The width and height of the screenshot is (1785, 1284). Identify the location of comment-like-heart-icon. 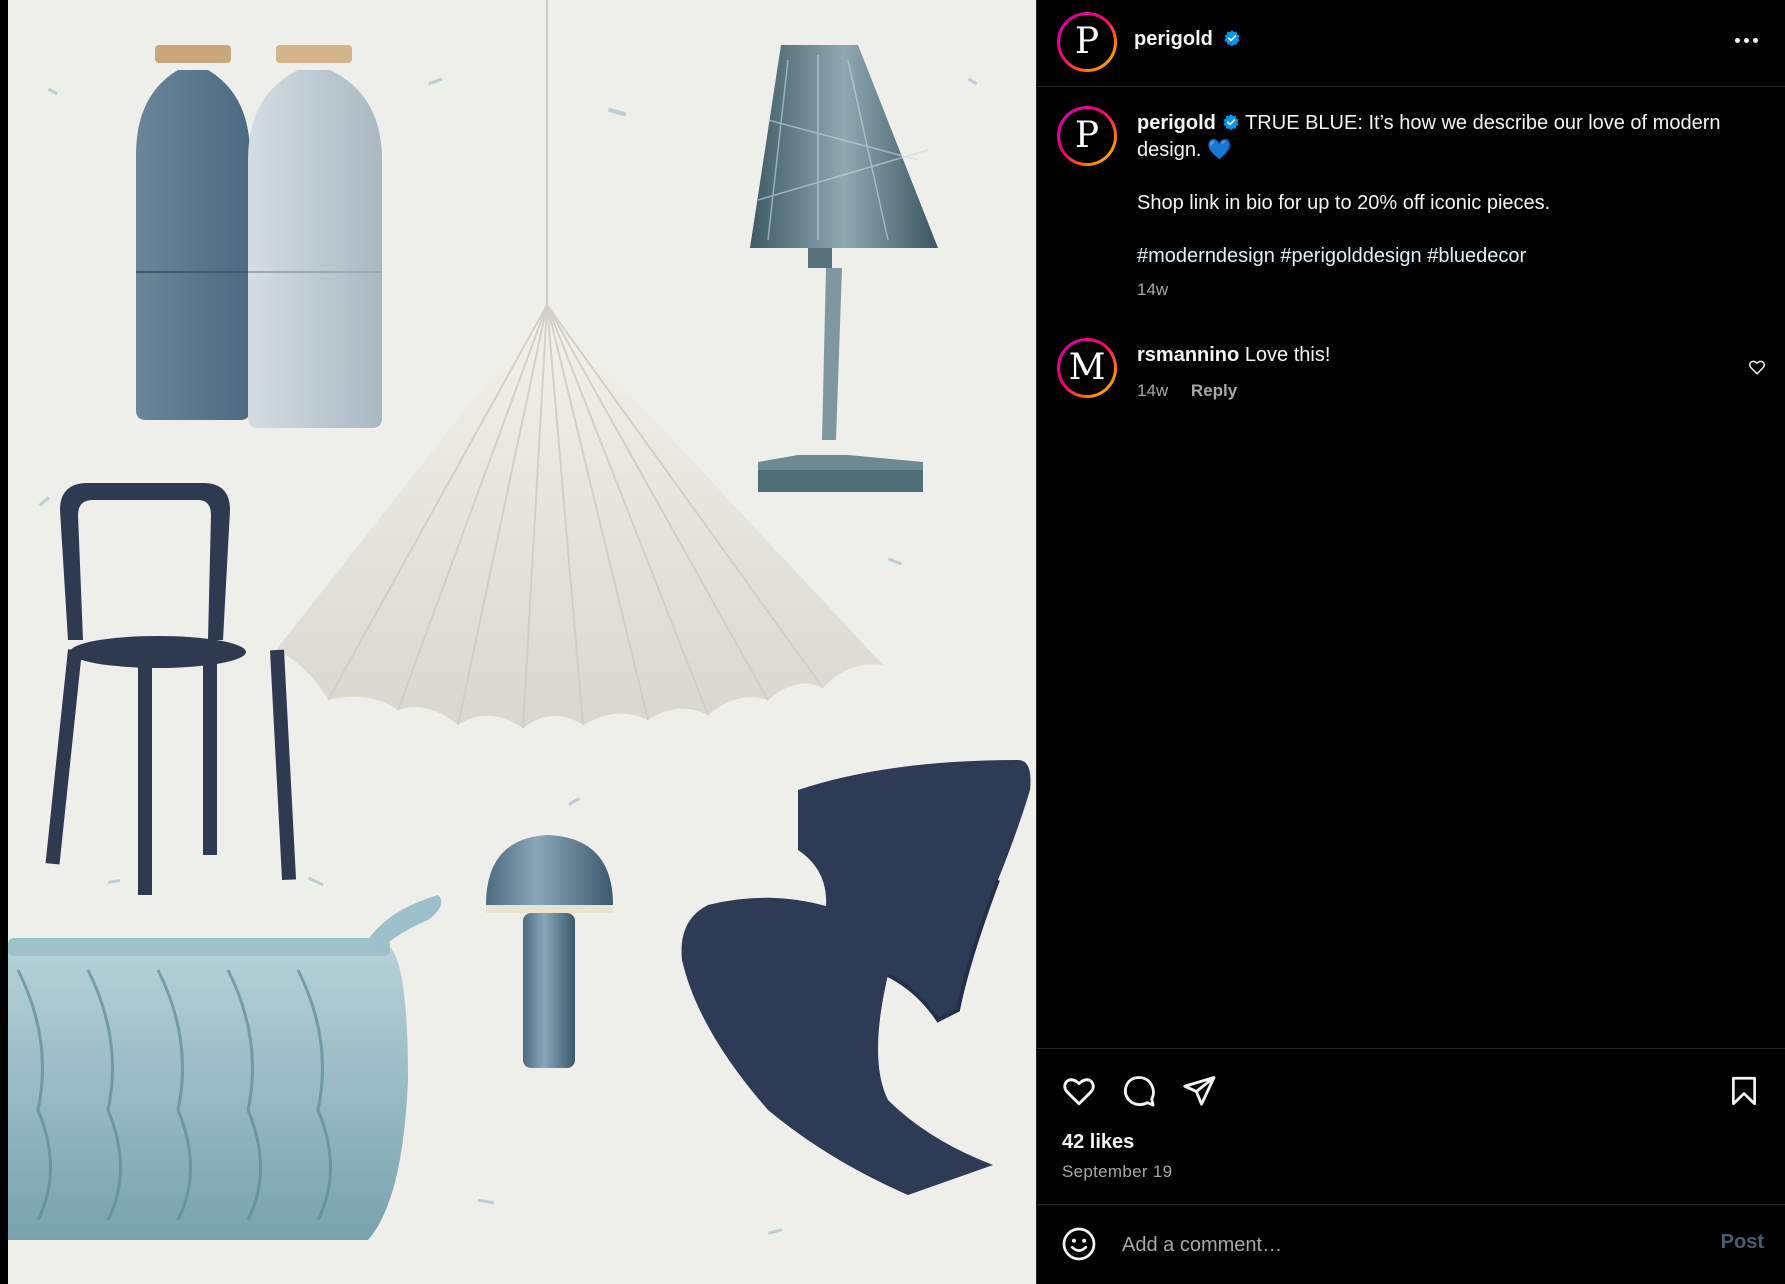
(1757, 367).